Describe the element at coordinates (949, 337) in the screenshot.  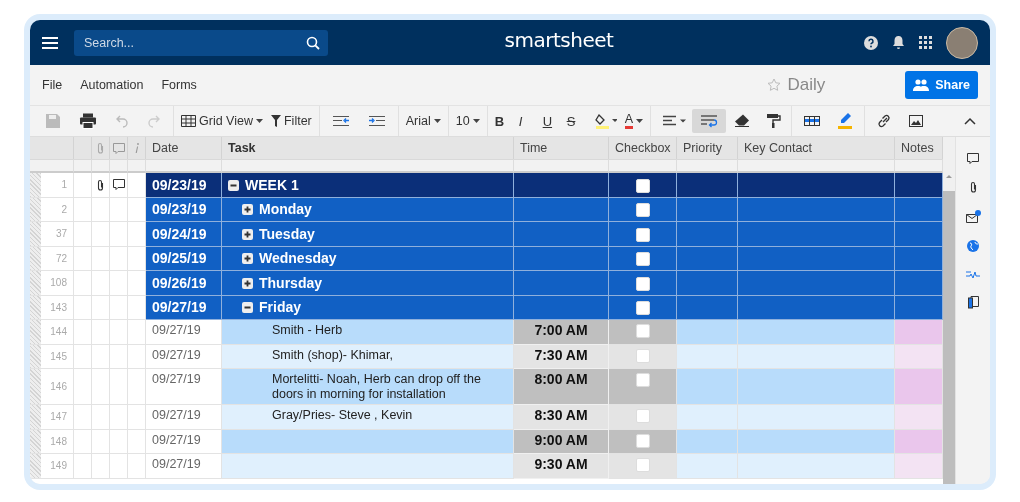
I see `scrollbar-thumb` at that location.